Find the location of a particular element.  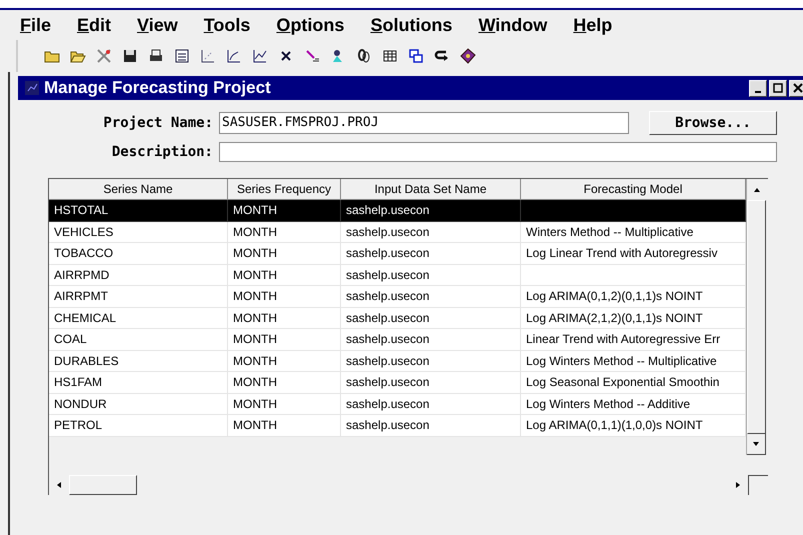

table-cell-text: Log Seasonal Exponential Smoothin is located at coordinates (623, 383).